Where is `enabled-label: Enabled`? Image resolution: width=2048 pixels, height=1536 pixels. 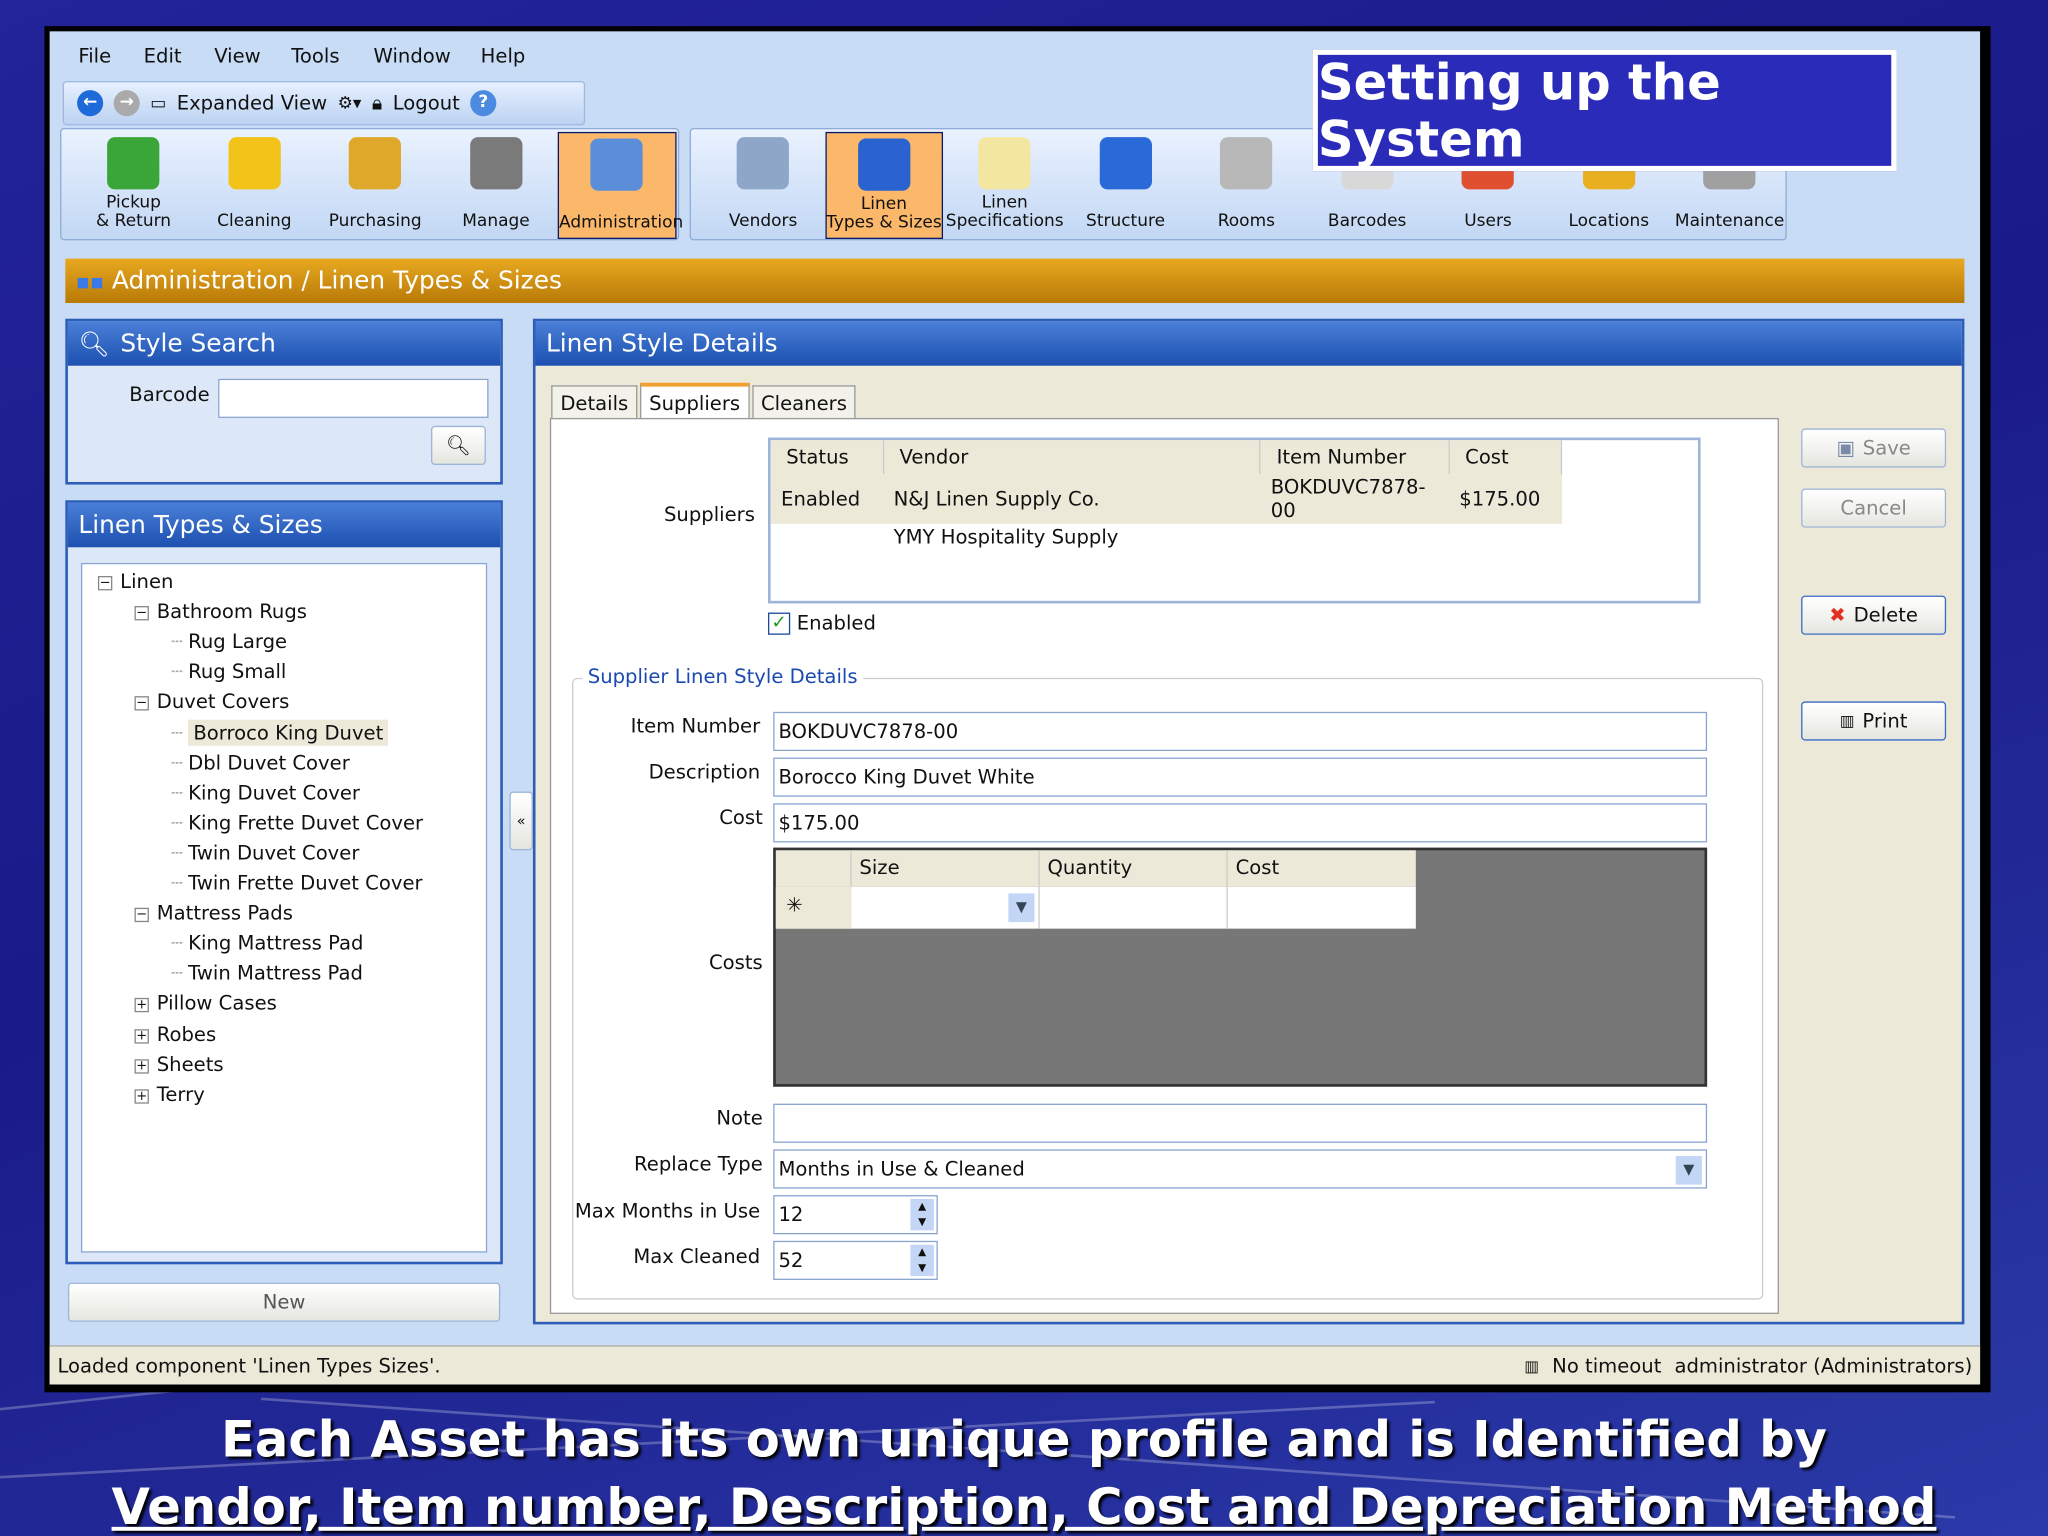 enabled-label: Enabled is located at coordinates (836, 623).